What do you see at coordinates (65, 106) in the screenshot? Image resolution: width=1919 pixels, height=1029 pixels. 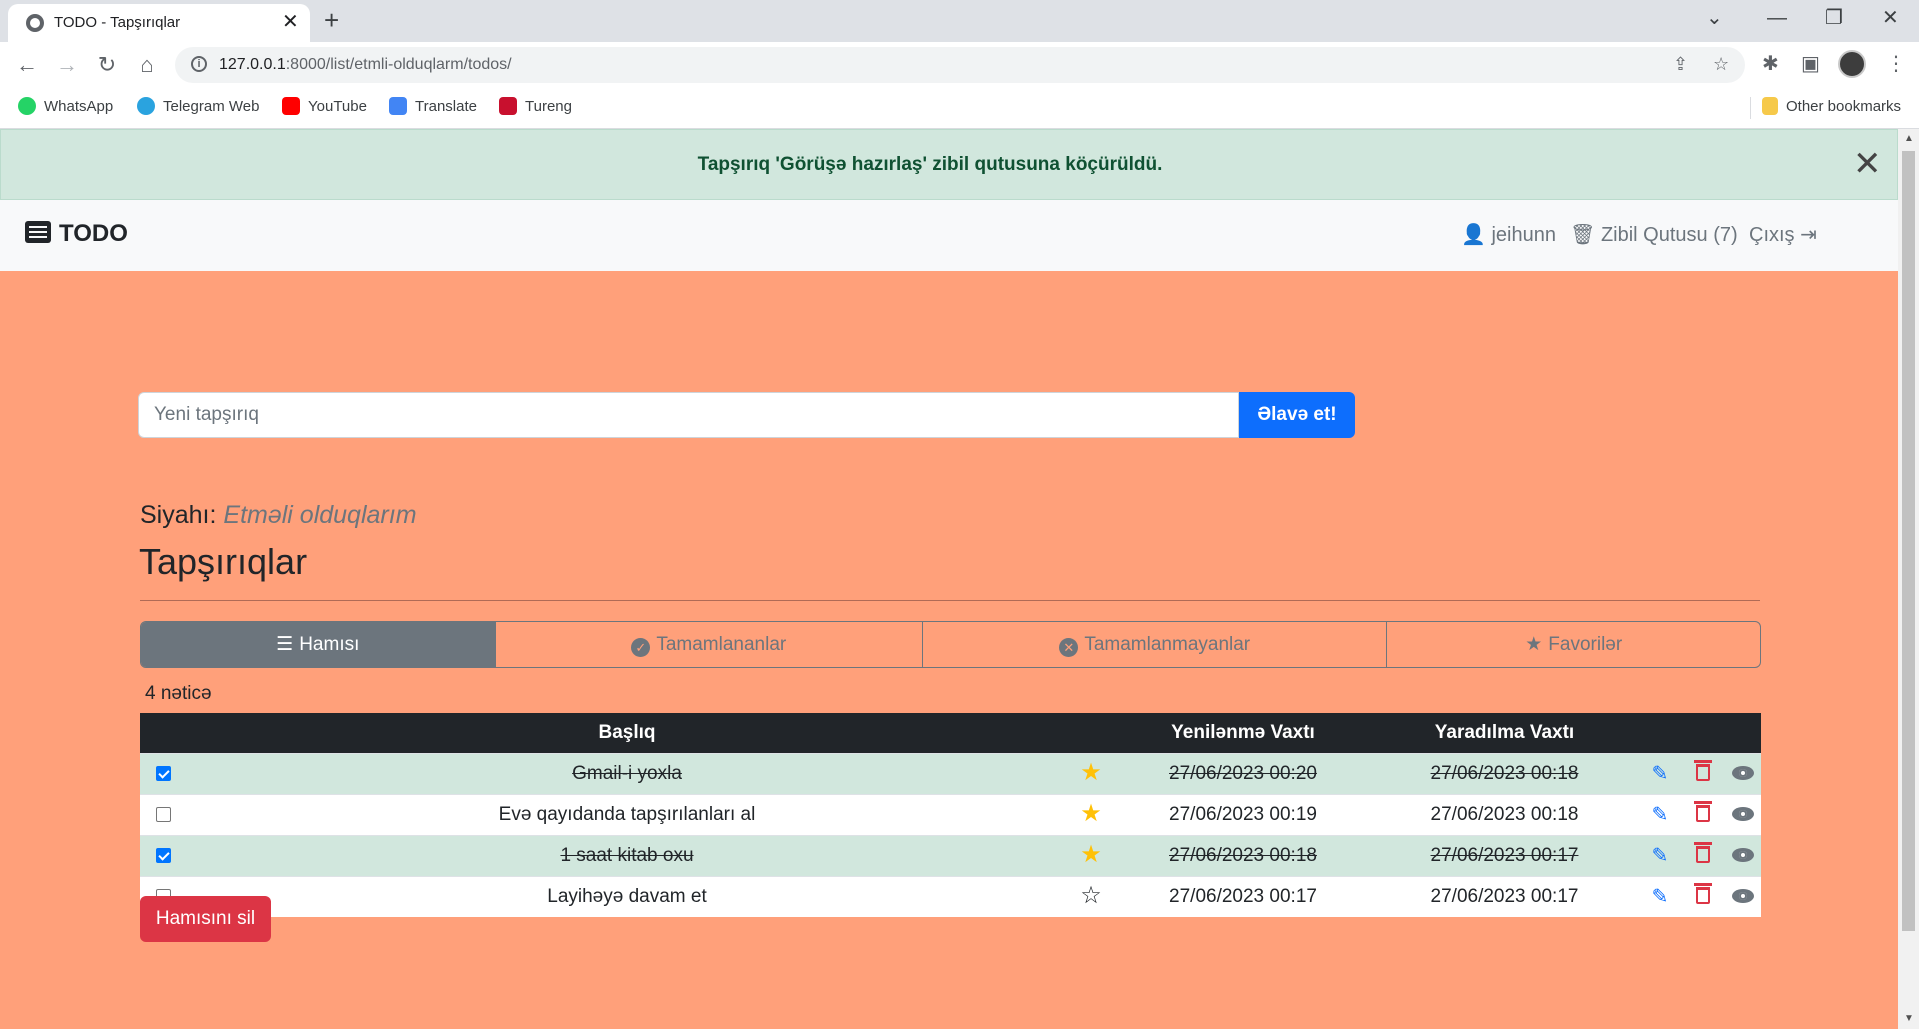 I see `bookmark-whatsapp: WhatsApp` at bounding box center [65, 106].